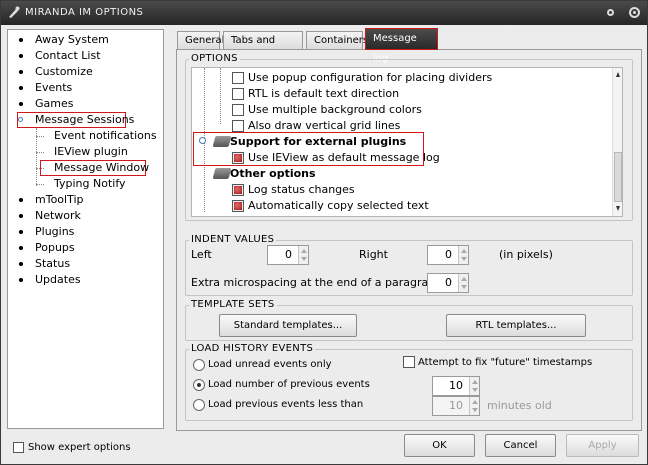  What do you see at coordinates (64, 71) in the screenshot?
I see `tree-item-label: Customize` at bounding box center [64, 71].